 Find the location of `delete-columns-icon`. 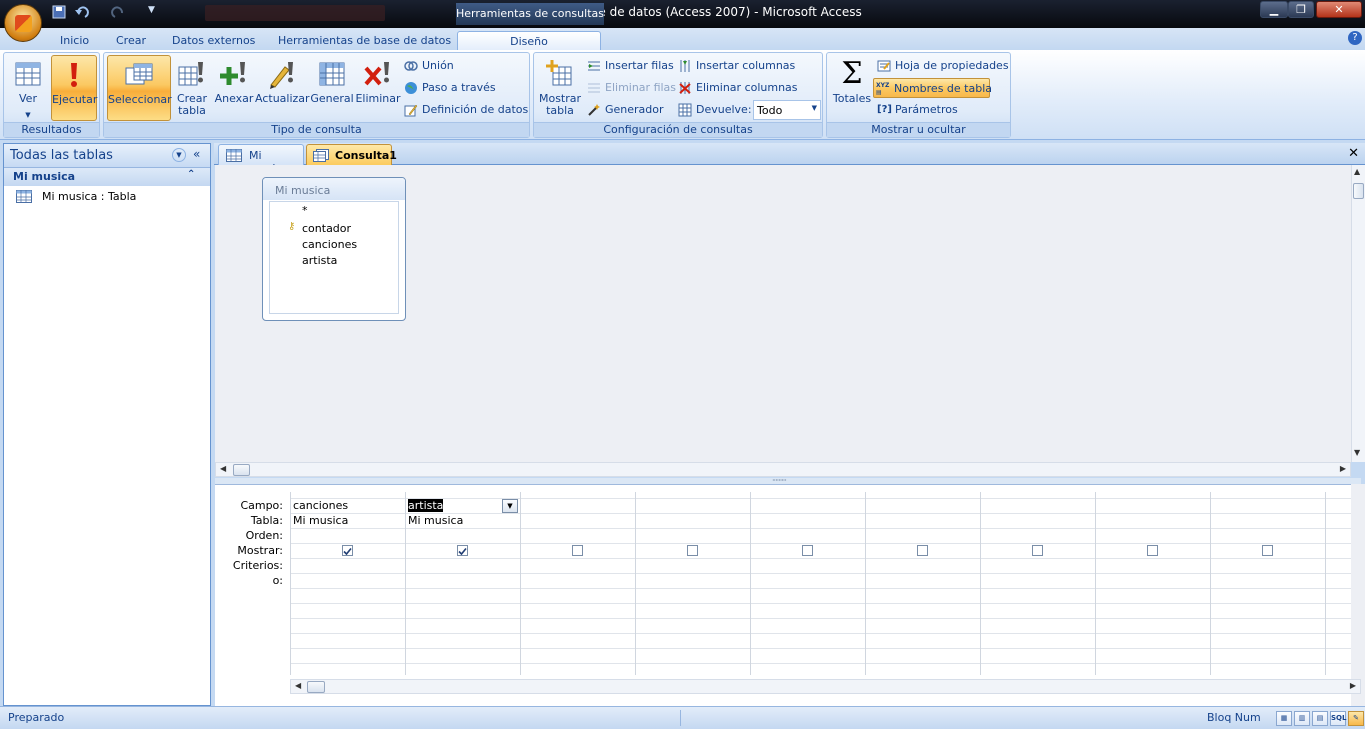

delete-columns-icon is located at coordinates (685, 88).